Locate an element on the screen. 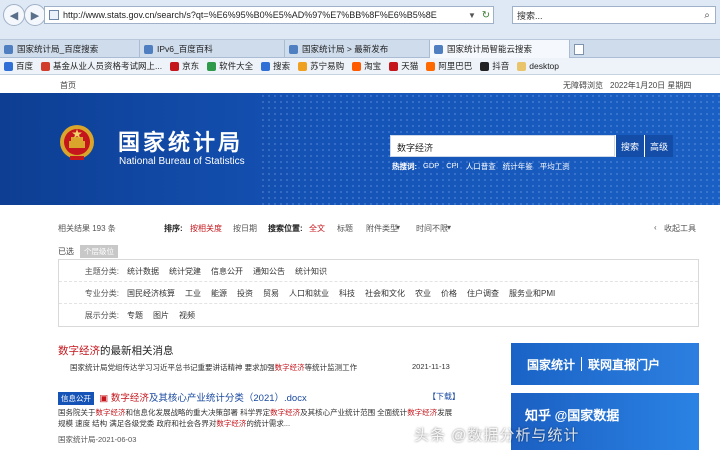 The height and width of the screenshot is (450, 720). filter-option: 通知公告 is located at coordinates (269, 271).